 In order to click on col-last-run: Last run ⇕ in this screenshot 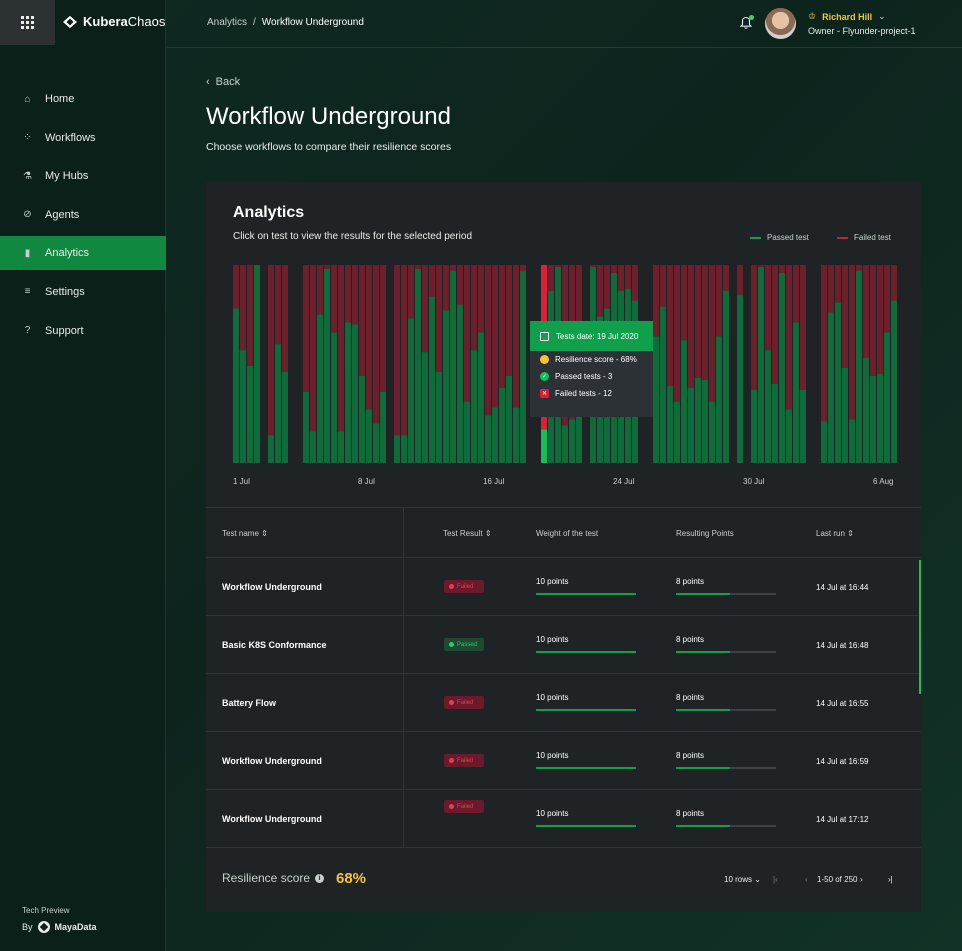, I will do `click(835, 533)`.